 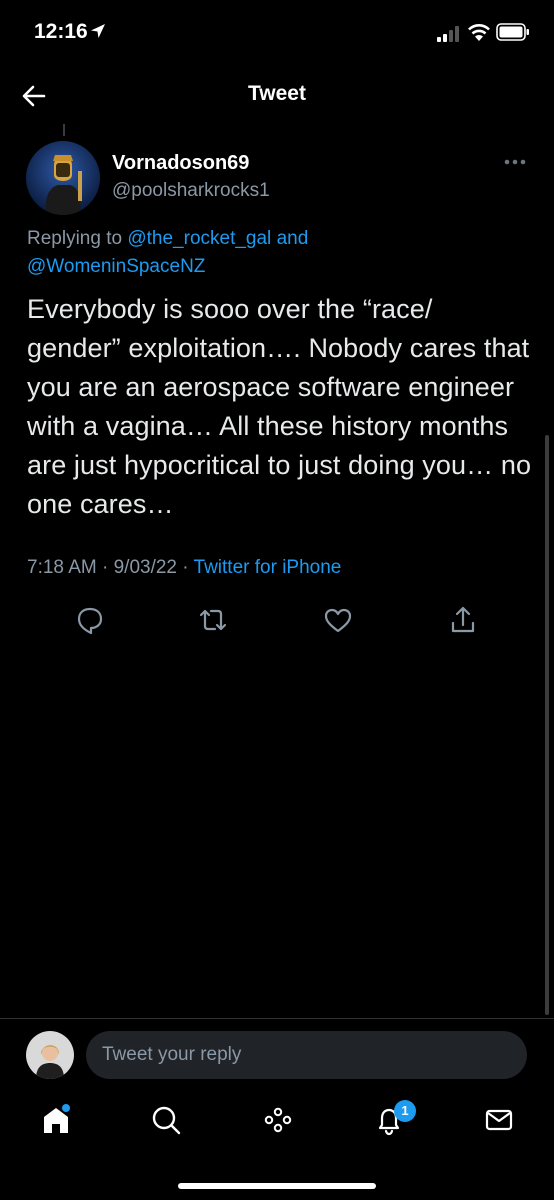 What do you see at coordinates (98, 31) in the screenshot?
I see `location-arrow-icon` at bounding box center [98, 31].